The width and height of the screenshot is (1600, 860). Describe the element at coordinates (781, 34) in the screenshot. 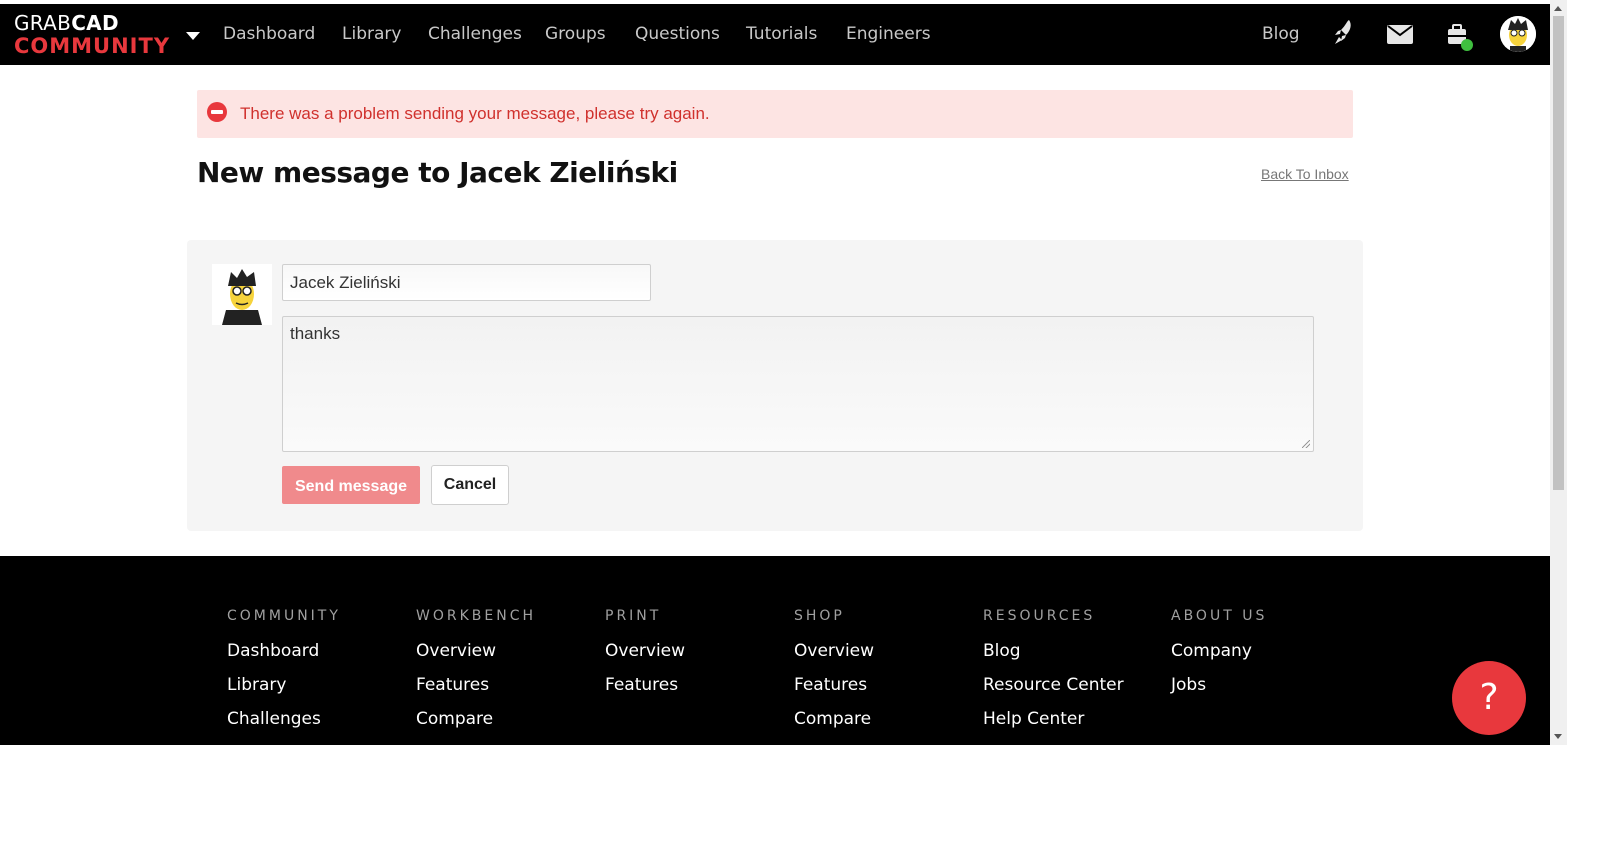

I see `nav-tutorials: Tutorials` at that location.